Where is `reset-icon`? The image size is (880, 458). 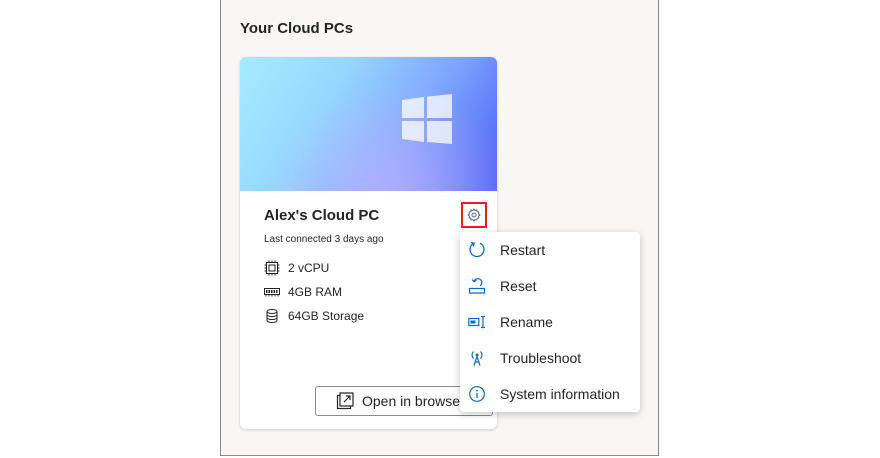
reset-icon is located at coordinates (477, 286).